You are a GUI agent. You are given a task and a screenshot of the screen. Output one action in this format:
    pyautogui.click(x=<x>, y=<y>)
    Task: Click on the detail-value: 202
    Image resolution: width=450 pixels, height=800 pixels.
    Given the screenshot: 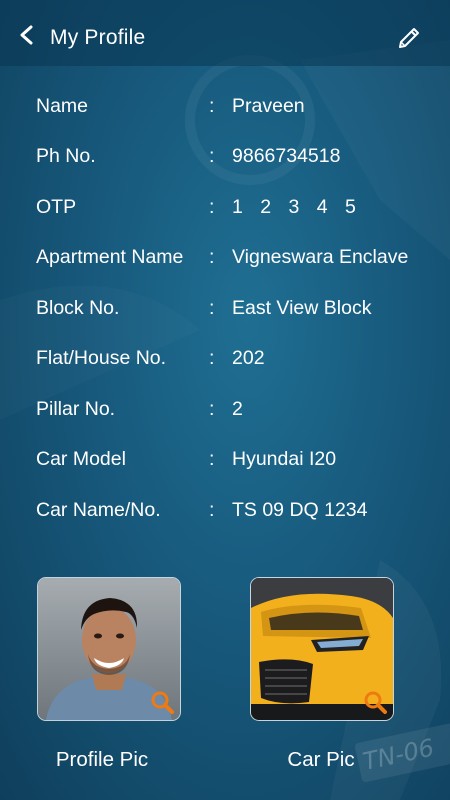 What is the action you would take?
    pyautogui.click(x=248, y=358)
    